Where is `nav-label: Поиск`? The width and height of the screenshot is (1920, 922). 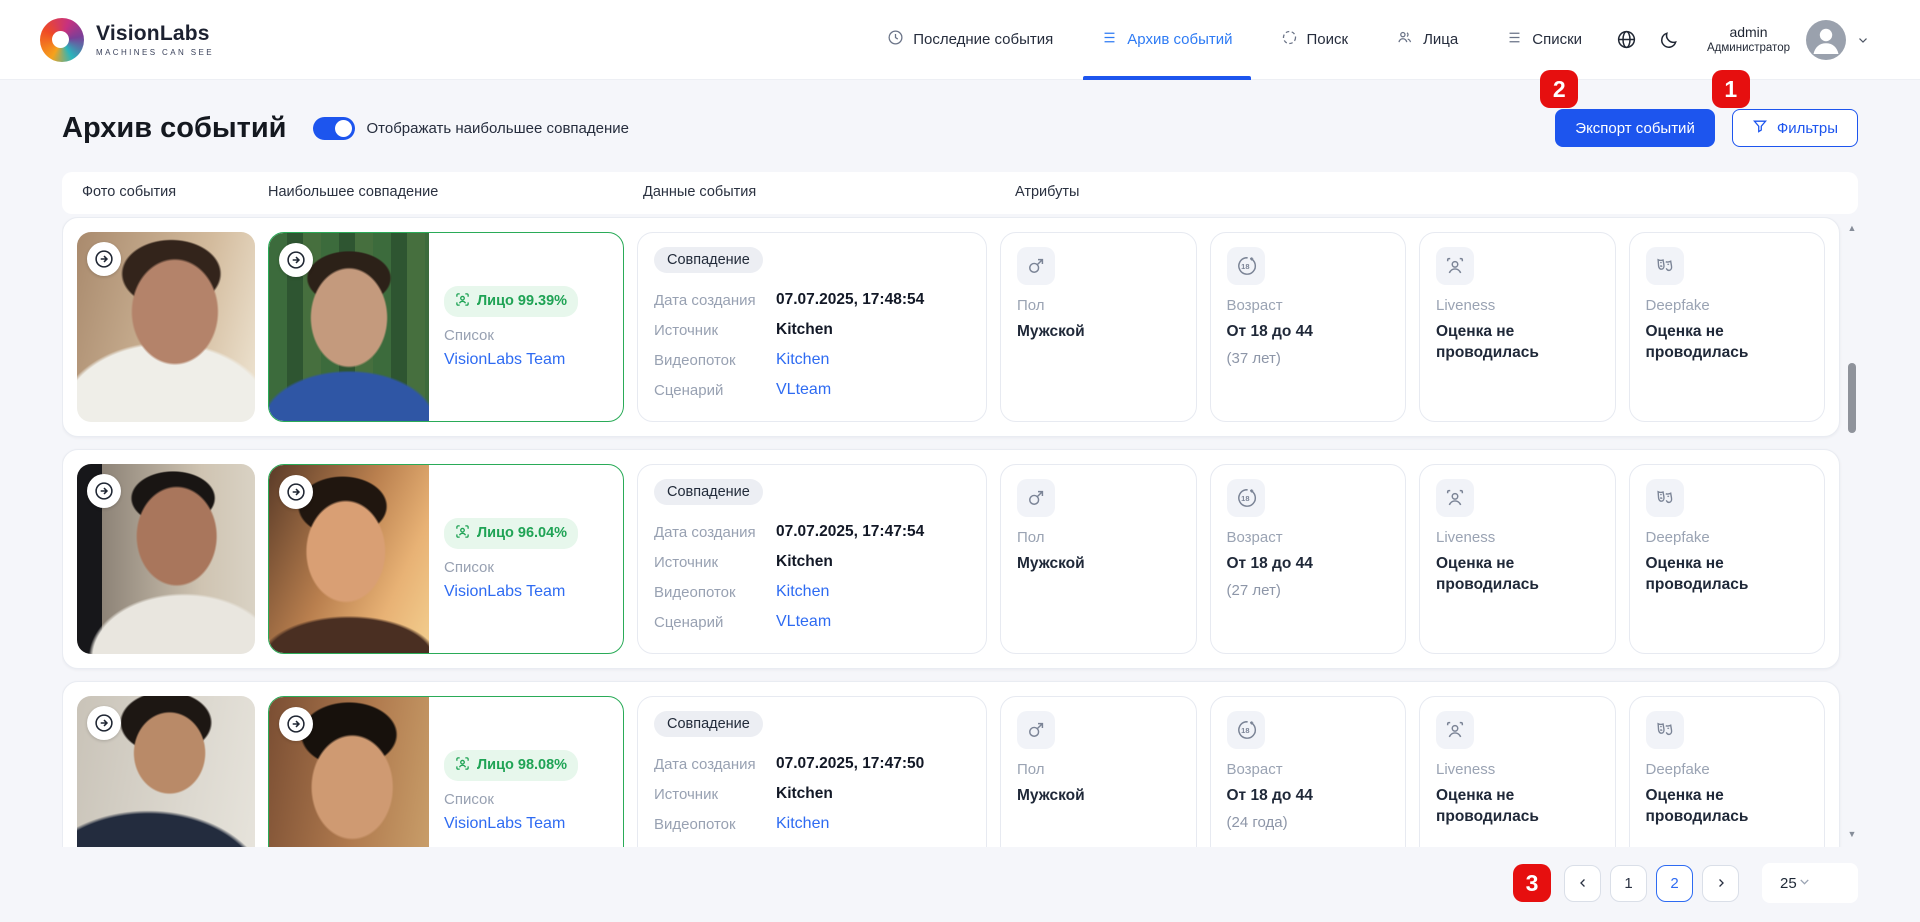 nav-label: Поиск is located at coordinates (1327, 39).